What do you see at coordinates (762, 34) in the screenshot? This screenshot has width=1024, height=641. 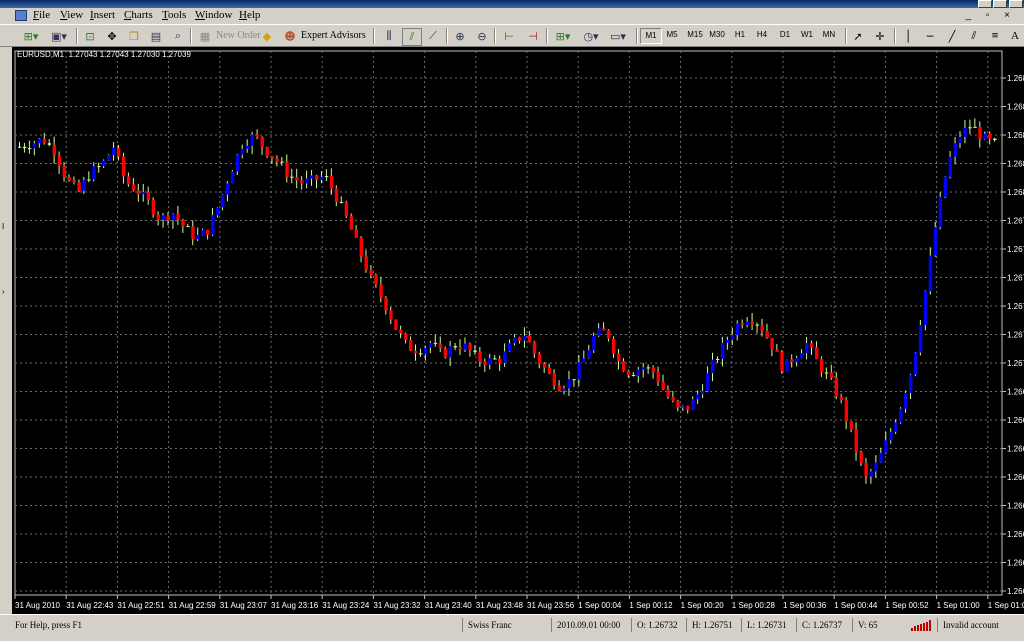 I see `timeframe-h4: H4` at bounding box center [762, 34].